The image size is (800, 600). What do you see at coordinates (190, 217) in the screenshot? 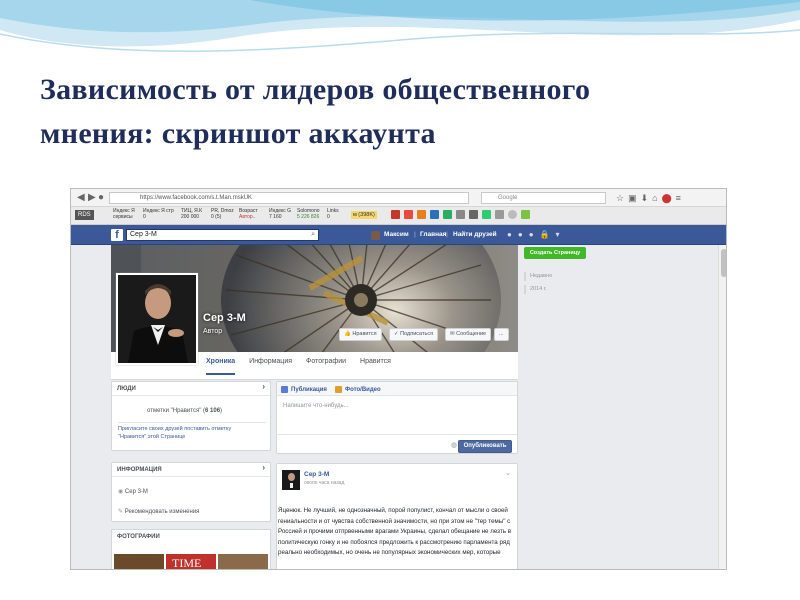
I see `tb-tic-value: 200 000` at bounding box center [190, 217].